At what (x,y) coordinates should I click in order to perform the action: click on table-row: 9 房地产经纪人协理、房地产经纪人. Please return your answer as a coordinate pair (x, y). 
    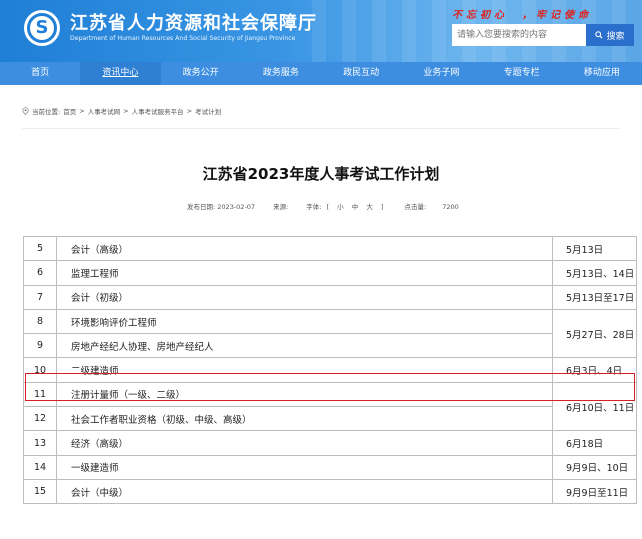
    Looking at the image, I should click on (330, 346).